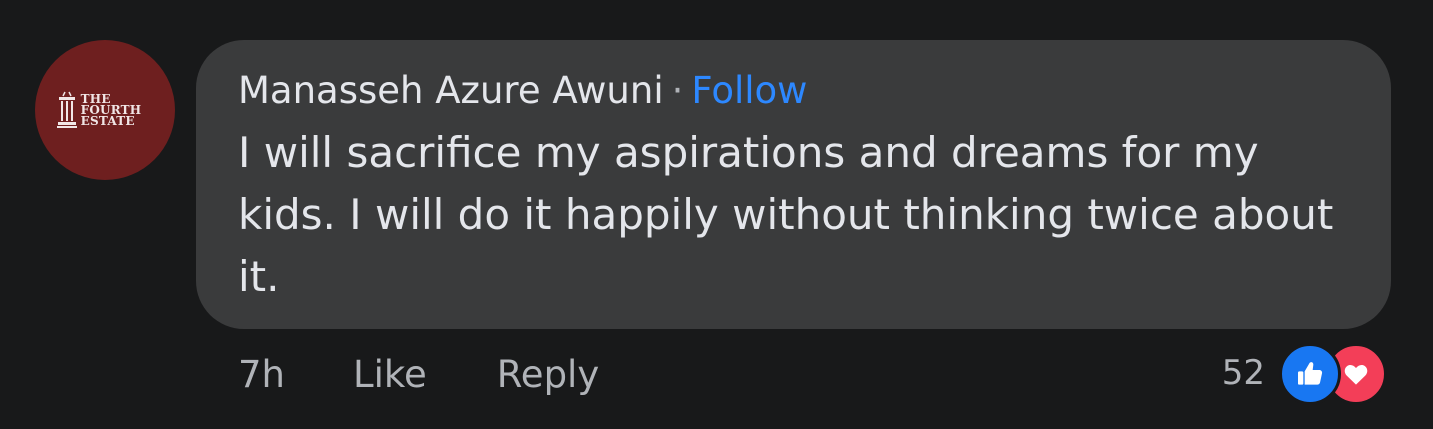 The height and width of the screenshot is (429, 1433). What do you see at coordinates (261, 375) in the screenshot?
I see `timestamp: 7h` at bounding box center [261, 375].